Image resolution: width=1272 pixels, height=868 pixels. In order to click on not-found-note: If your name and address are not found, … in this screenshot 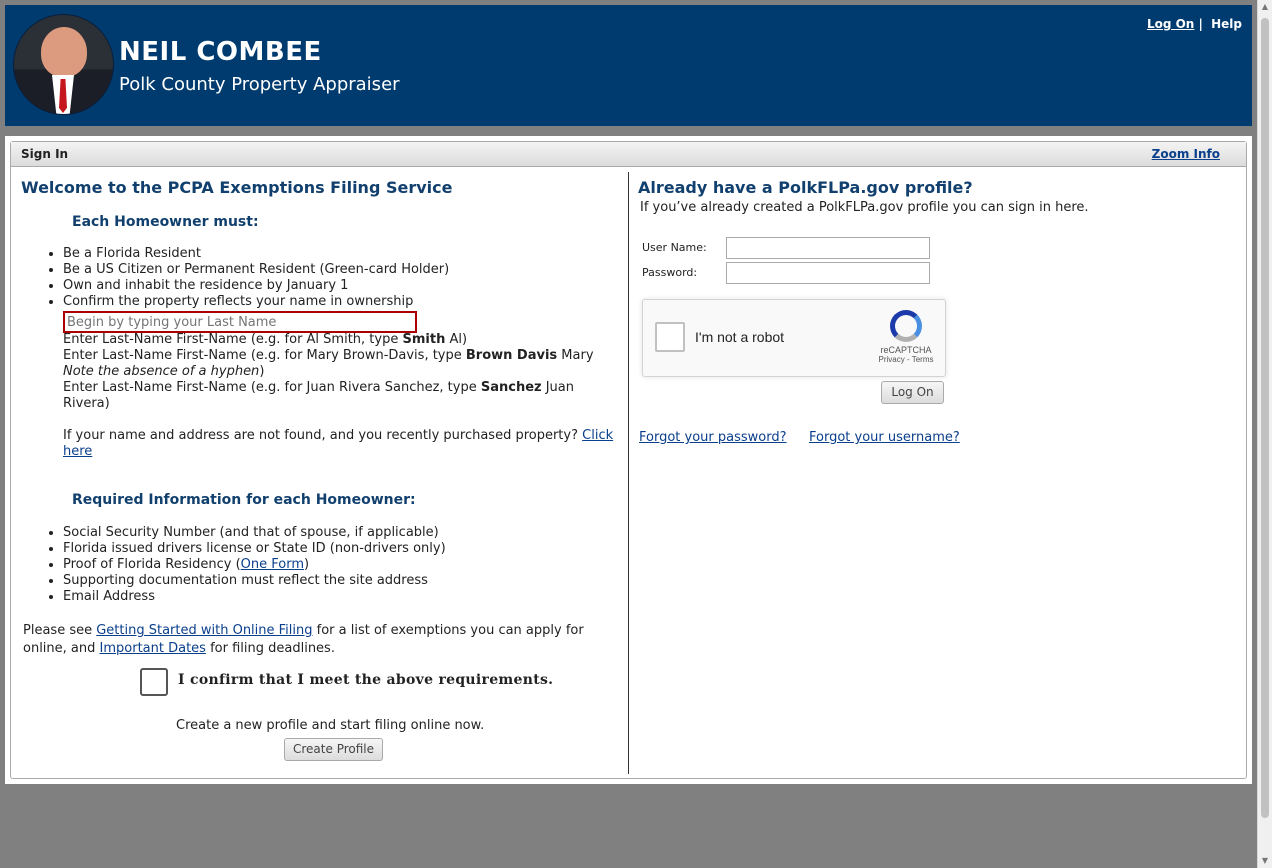, I will do `click(338, 443)`.